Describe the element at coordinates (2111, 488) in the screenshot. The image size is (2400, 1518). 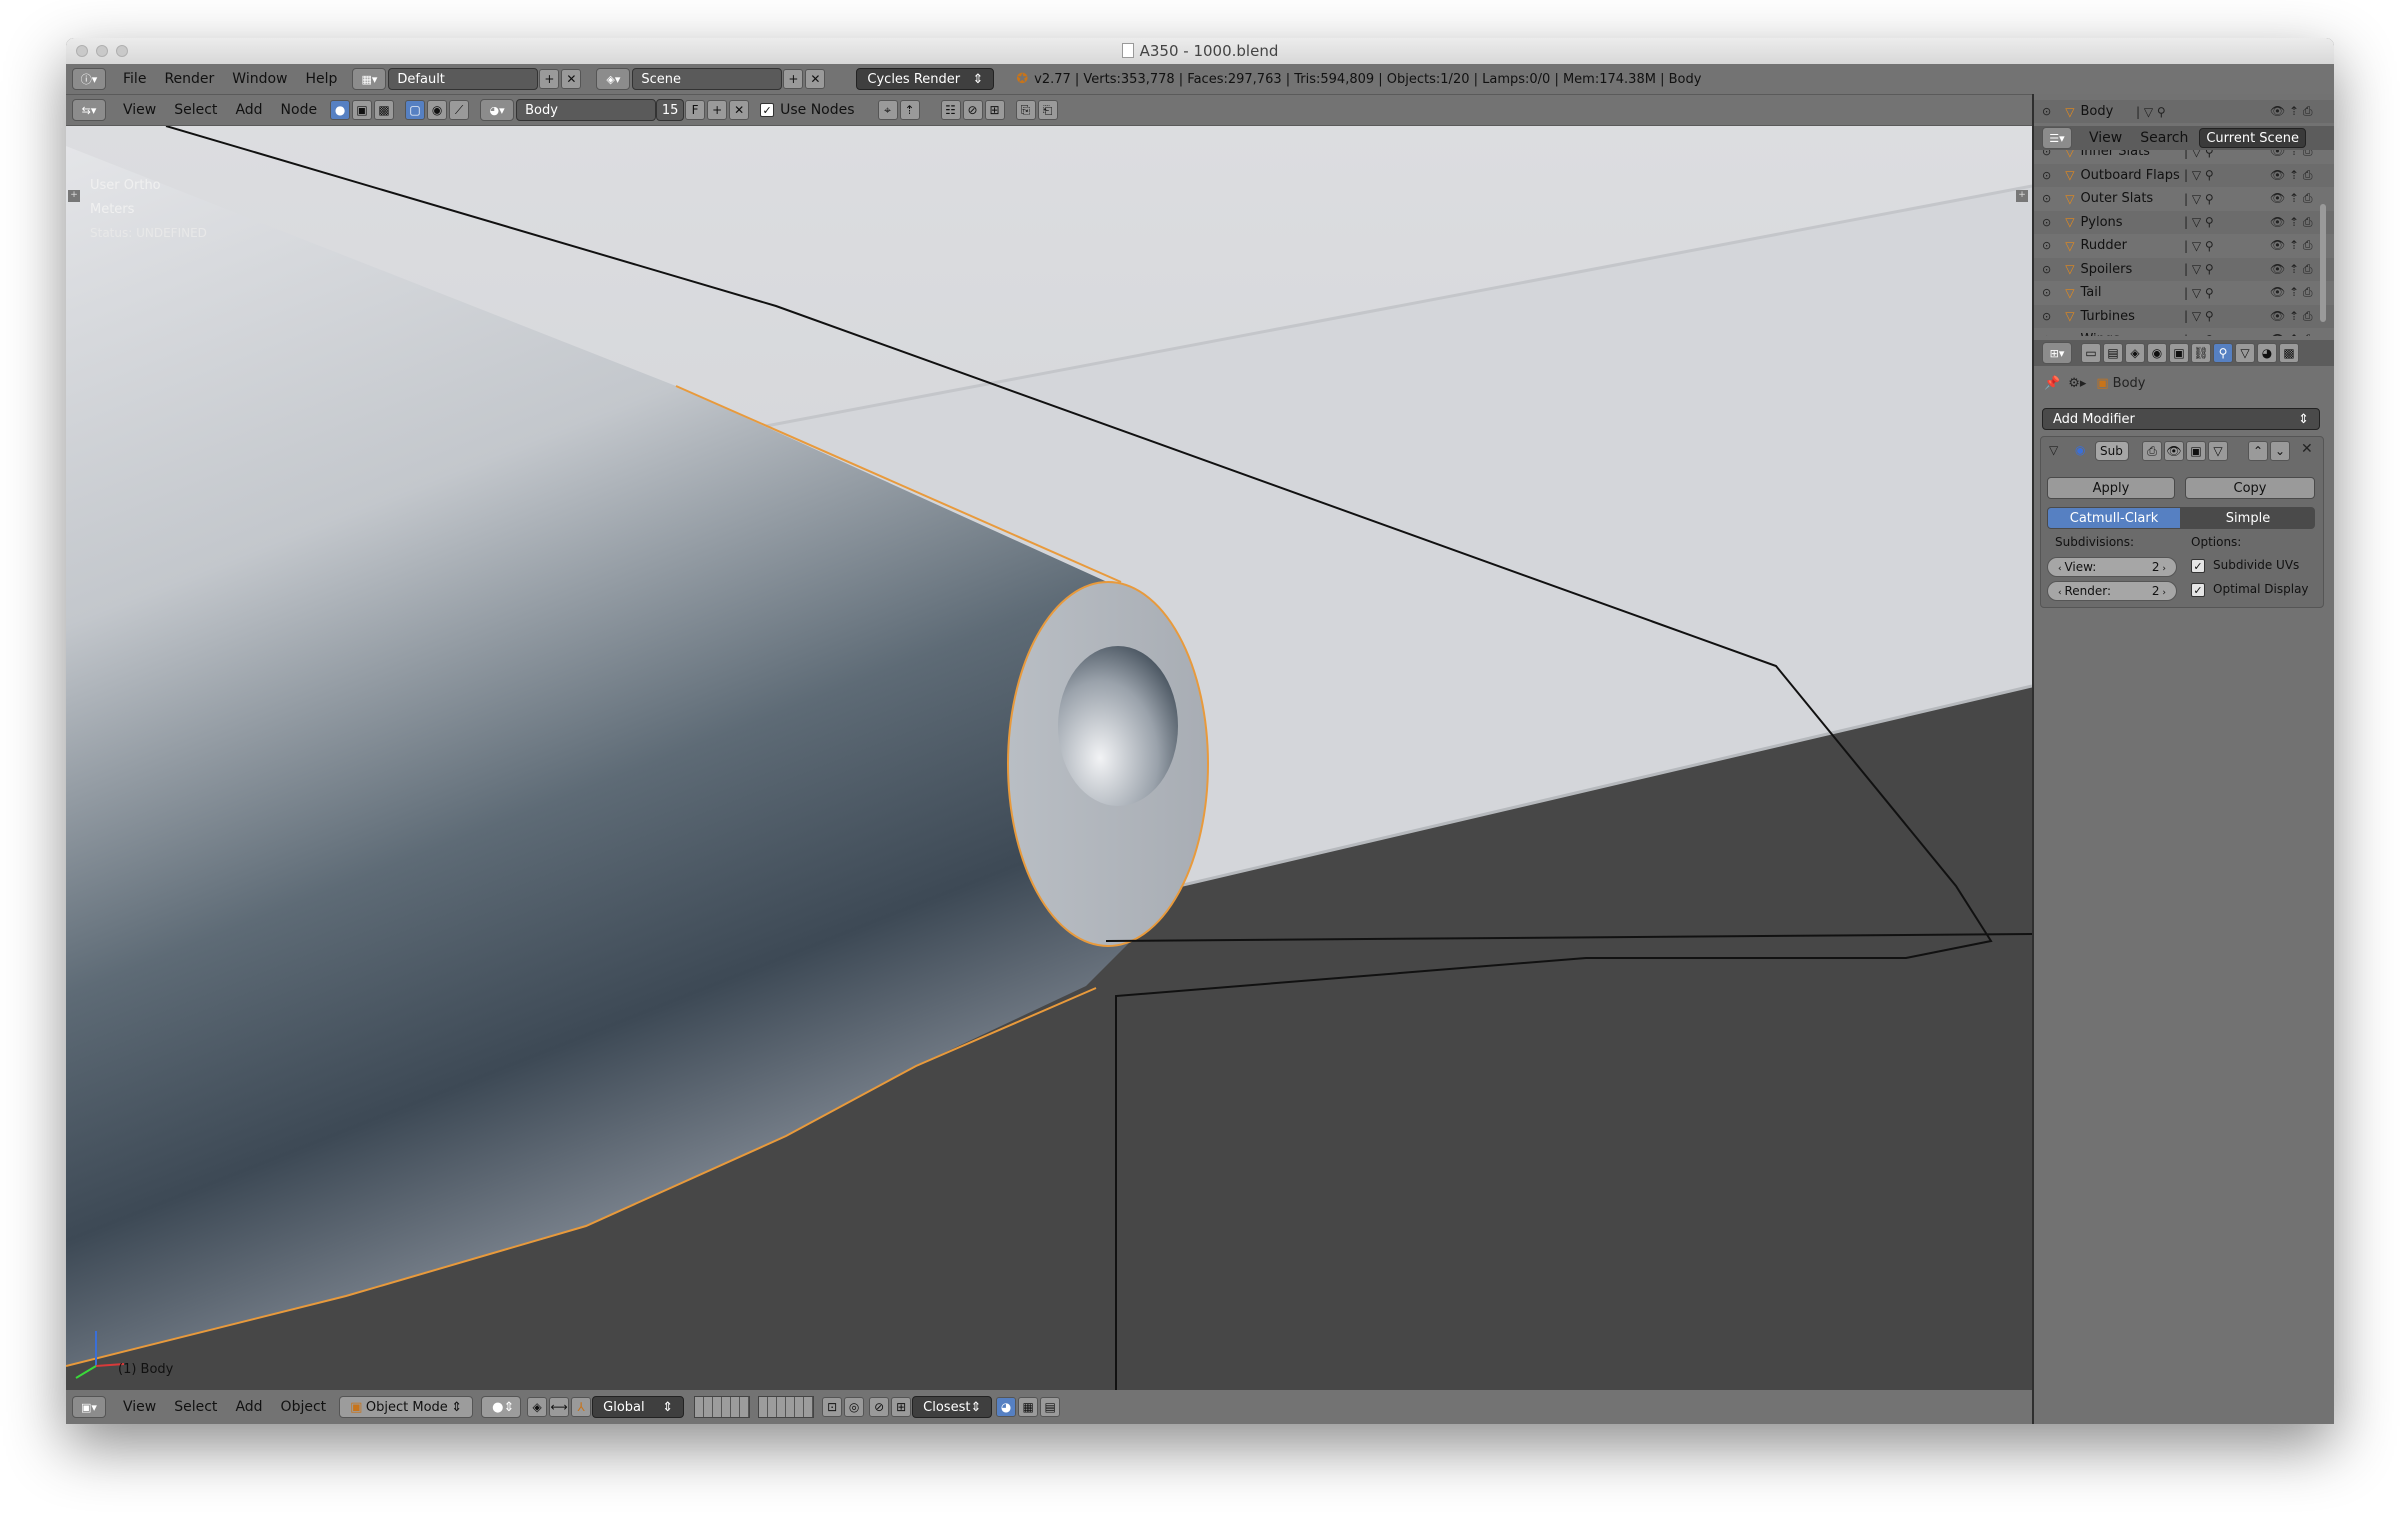
I see `apply-button: Apply` at that location.